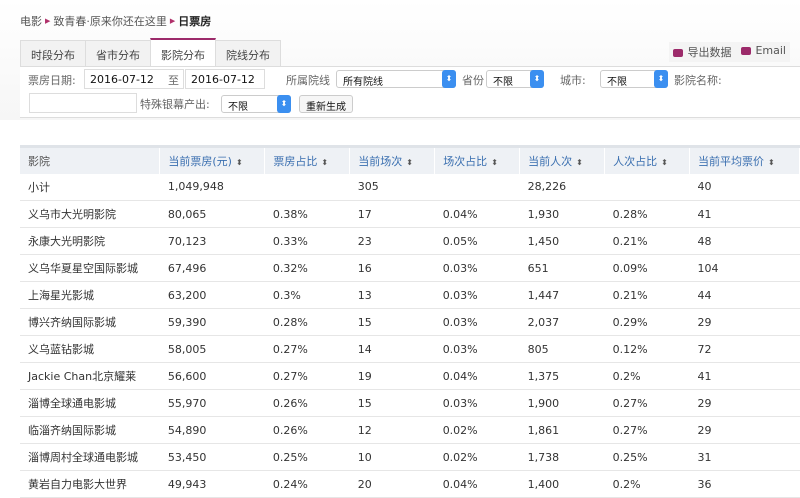  Describe the element at coordinates (503, 82) in the screenshot. I see `province-value: 不限` at that location.